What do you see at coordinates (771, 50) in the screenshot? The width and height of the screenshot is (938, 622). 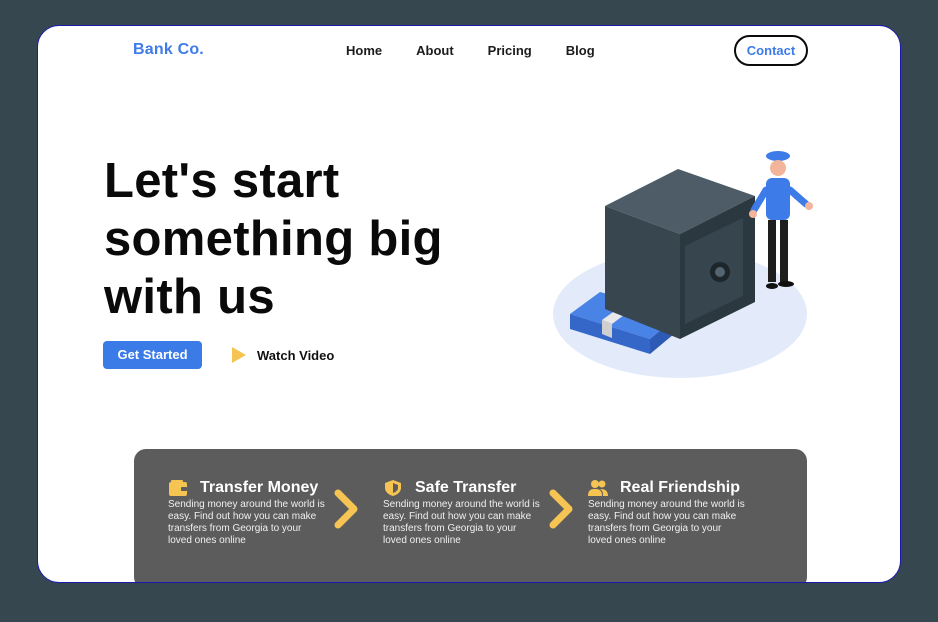 I see `contact-button: Contact` at bounding box center [771, 50].